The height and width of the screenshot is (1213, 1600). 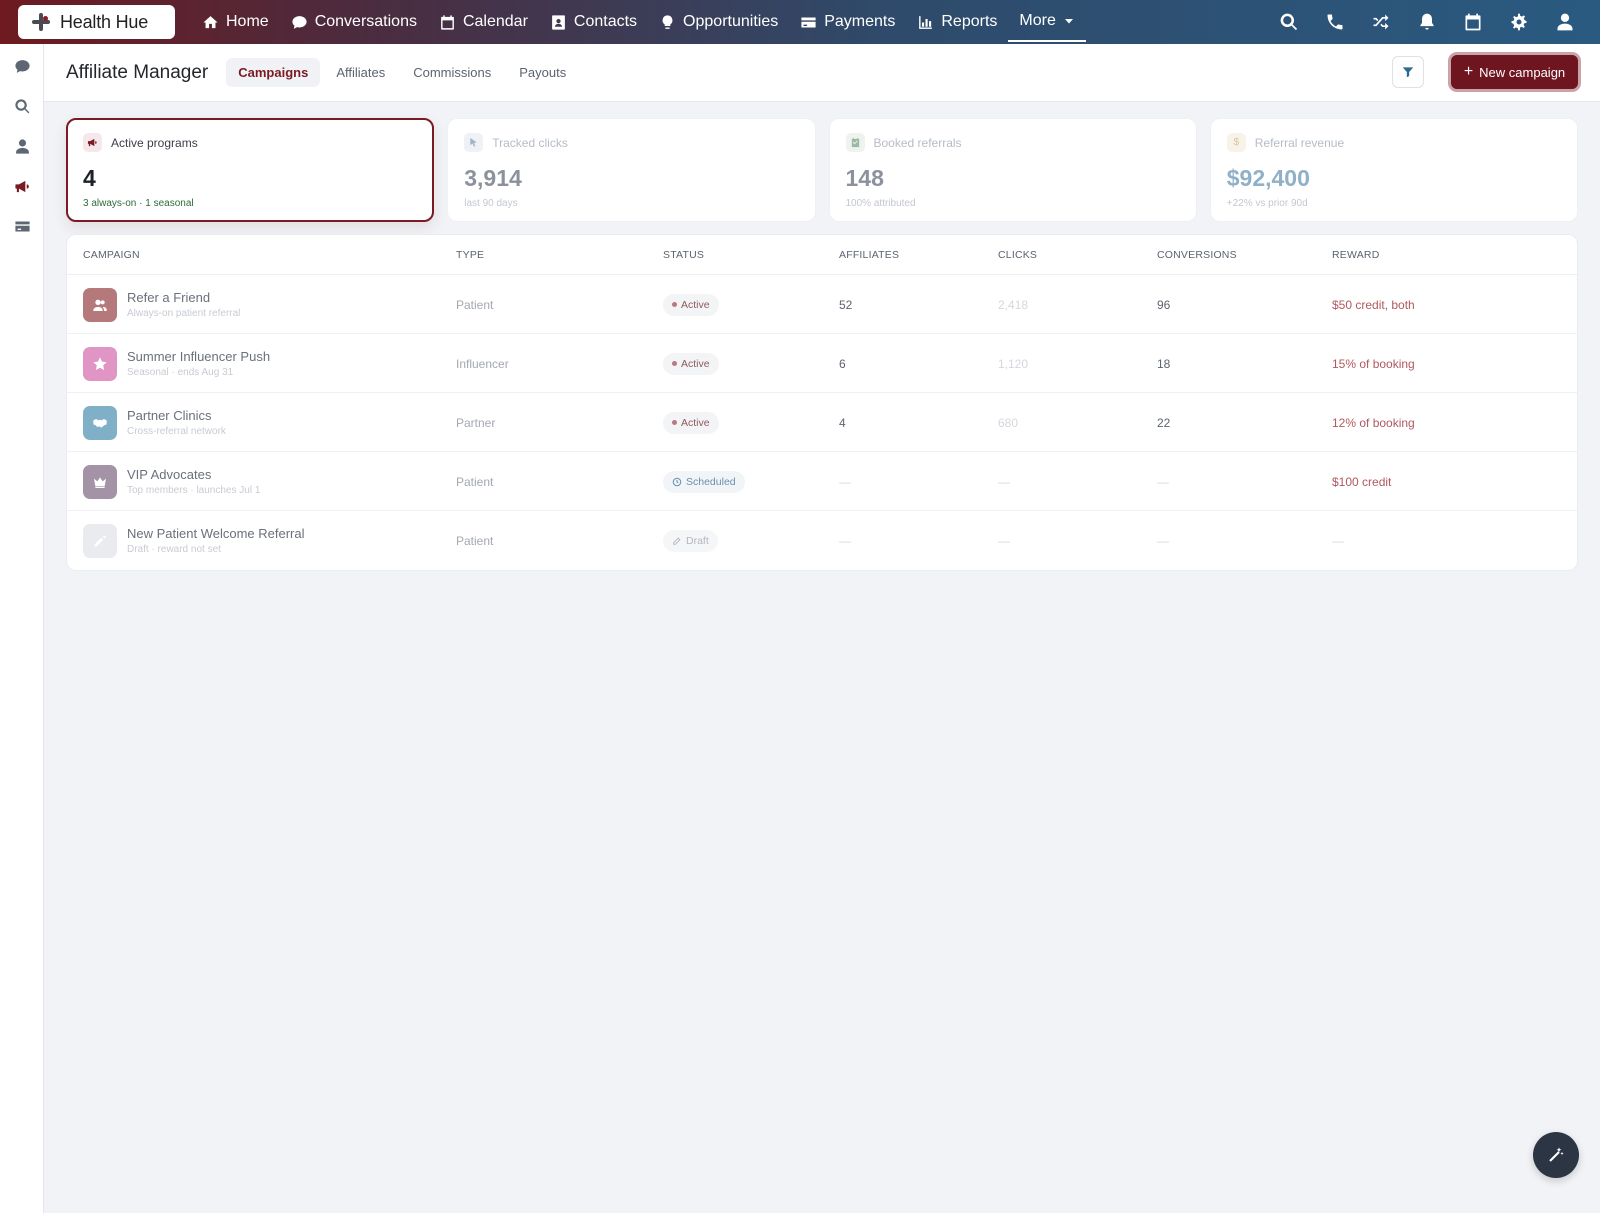 What do you see at coordinates (470, 255) in the screenshot?
I see `col-type: TYPE` at bounding box center [470, 255].